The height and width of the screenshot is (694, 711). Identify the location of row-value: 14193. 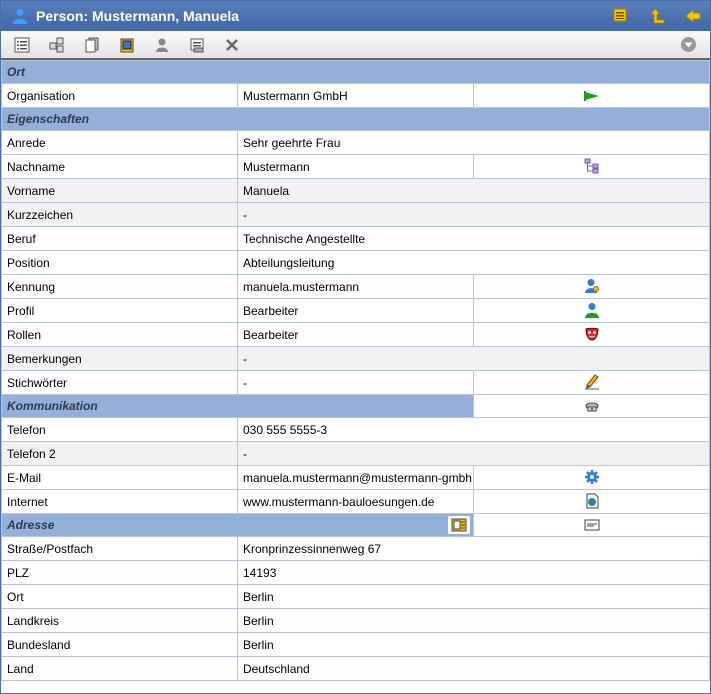
(473, 572).